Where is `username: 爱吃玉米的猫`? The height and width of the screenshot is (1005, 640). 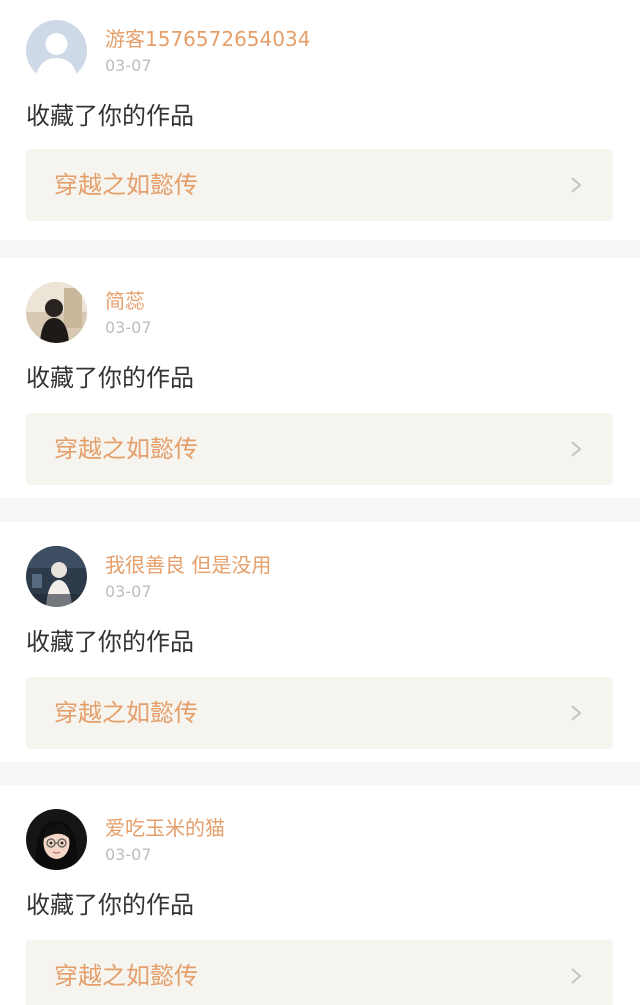
username: 爱吃玉米的猫 is located at coordinates (165, 828).